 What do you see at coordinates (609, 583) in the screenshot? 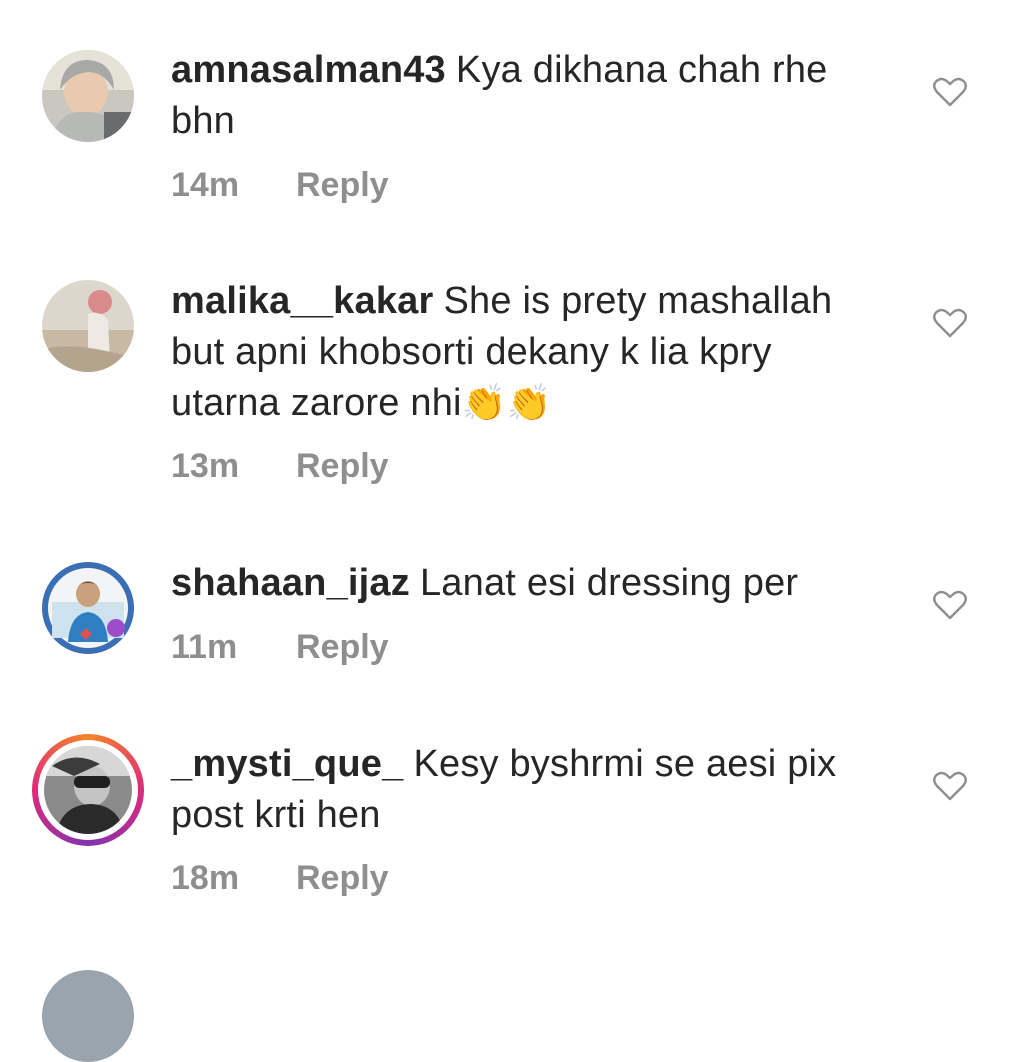
I see `comment-text: Lanat esi dressing per` at bounding box center [609, 583].